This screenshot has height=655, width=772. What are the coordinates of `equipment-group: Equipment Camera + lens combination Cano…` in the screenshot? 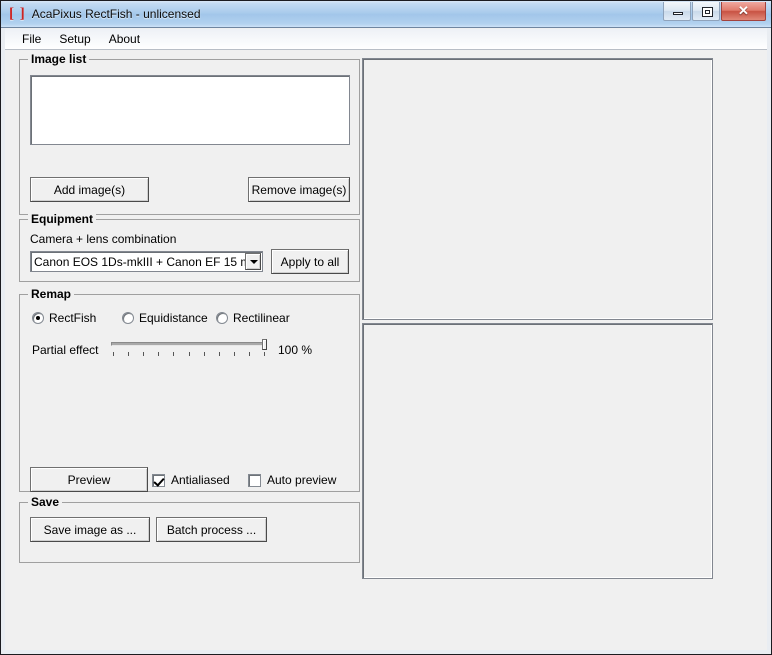 It's located at (189, 247).